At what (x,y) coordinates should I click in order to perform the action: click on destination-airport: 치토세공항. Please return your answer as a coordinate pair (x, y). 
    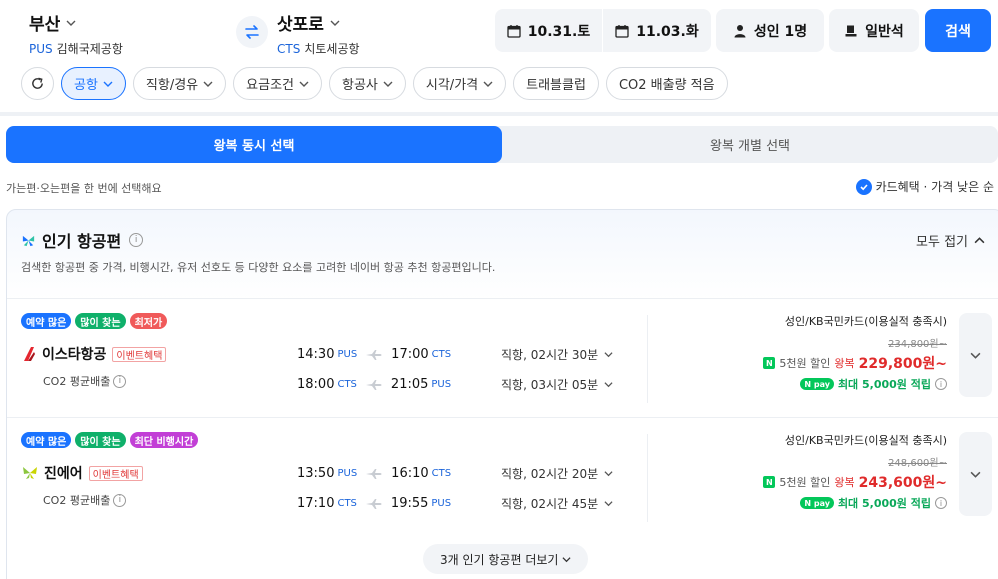
    Looking at the image, I should click on (332, 49).